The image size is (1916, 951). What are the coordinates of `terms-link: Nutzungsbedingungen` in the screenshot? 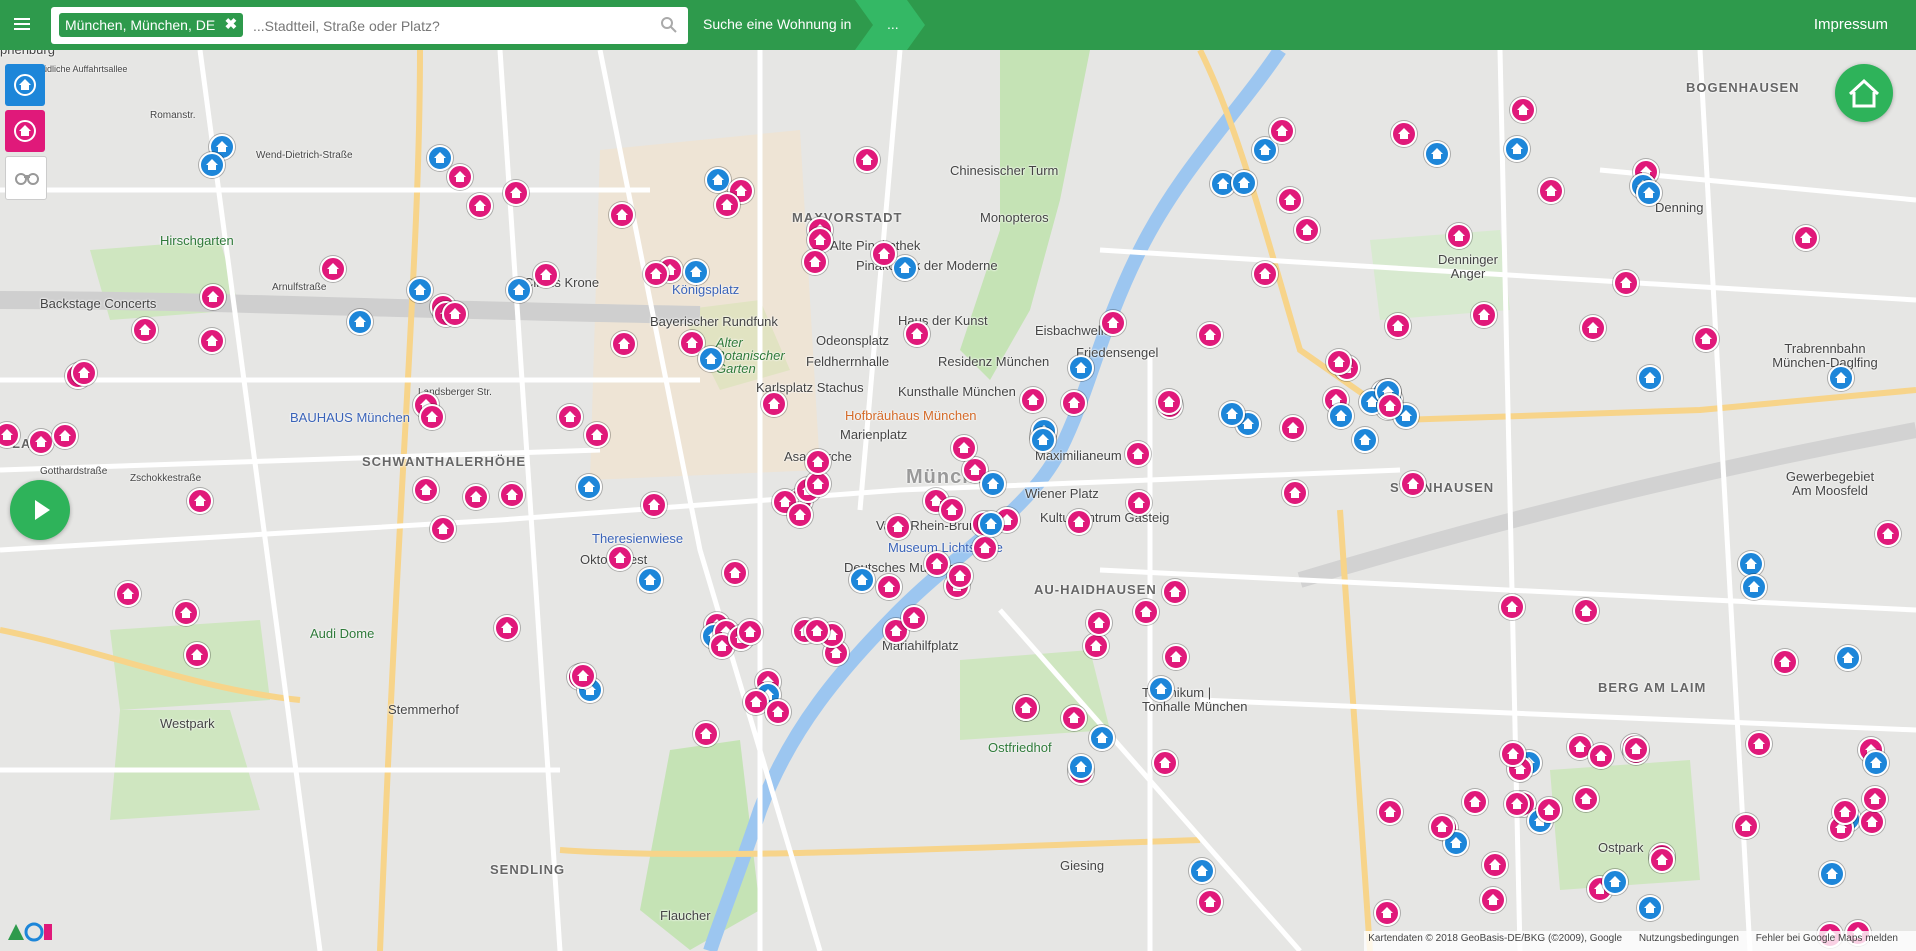 It's located at (1689, 938).